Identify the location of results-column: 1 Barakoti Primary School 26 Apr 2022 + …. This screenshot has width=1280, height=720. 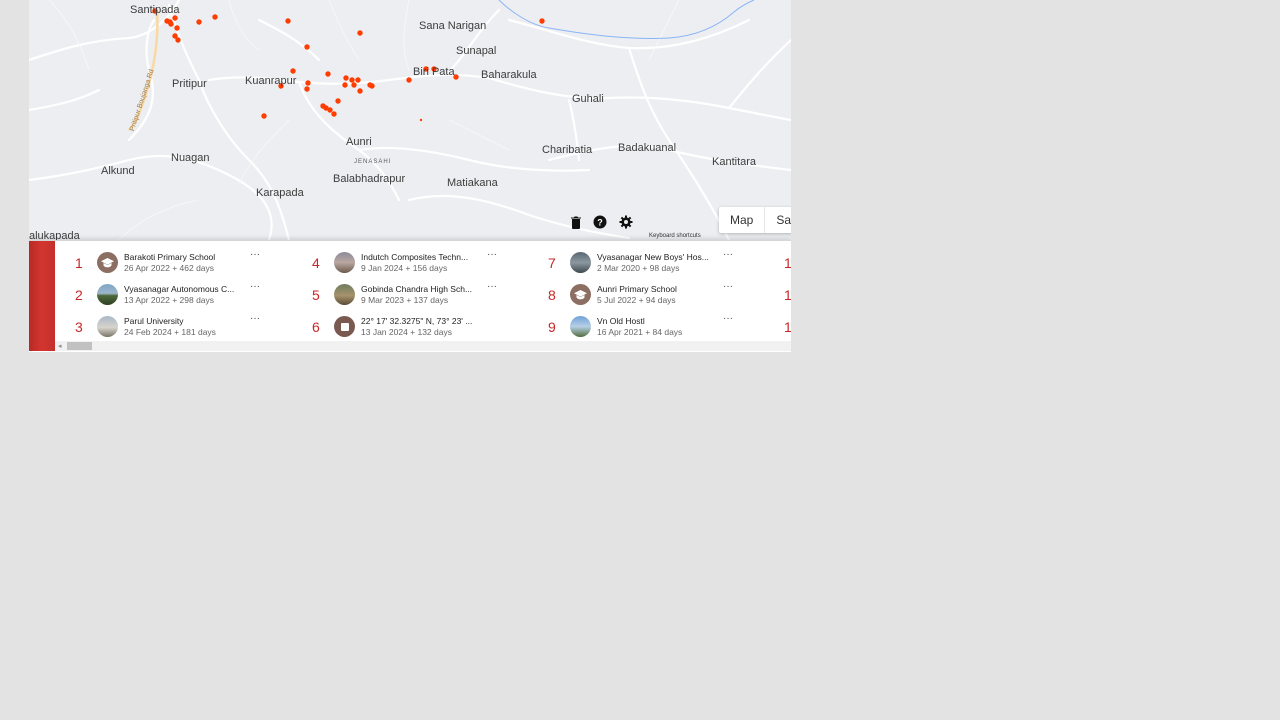
(190, 298).